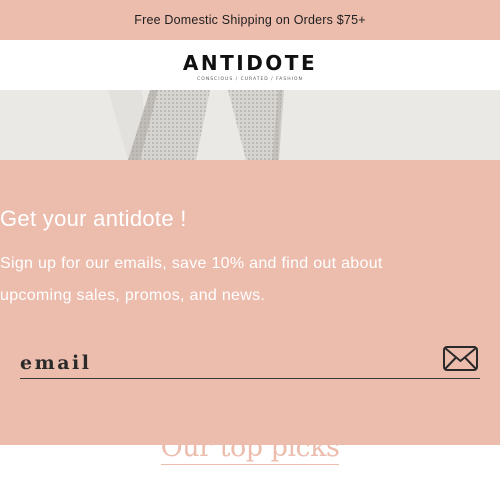  I want to click on brand-logo: ANTIDOTE CONSCIOUS / CURATED / FASHION, so click(250, 65).